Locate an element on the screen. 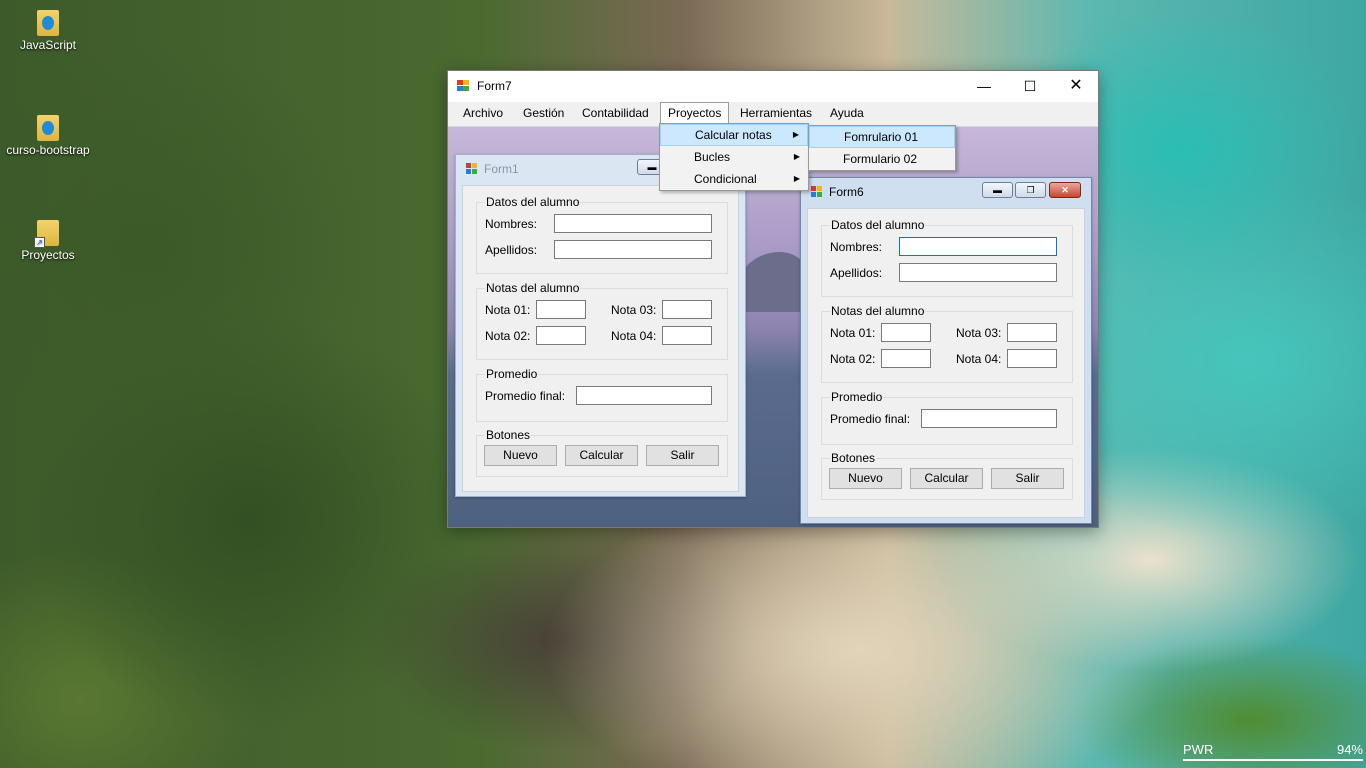  proyectos-dropdown: Calcular notas ▶ Bucles ▶ Condicional ▶ is located at coordinates (734, 157).